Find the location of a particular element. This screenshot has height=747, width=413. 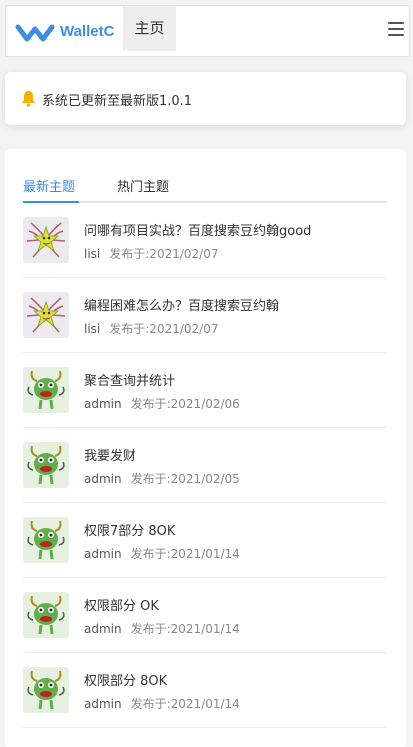

topic-list-item: 权限部分 8OK admin 发布于:2021/01/14 is located at coordinates (205, 690).